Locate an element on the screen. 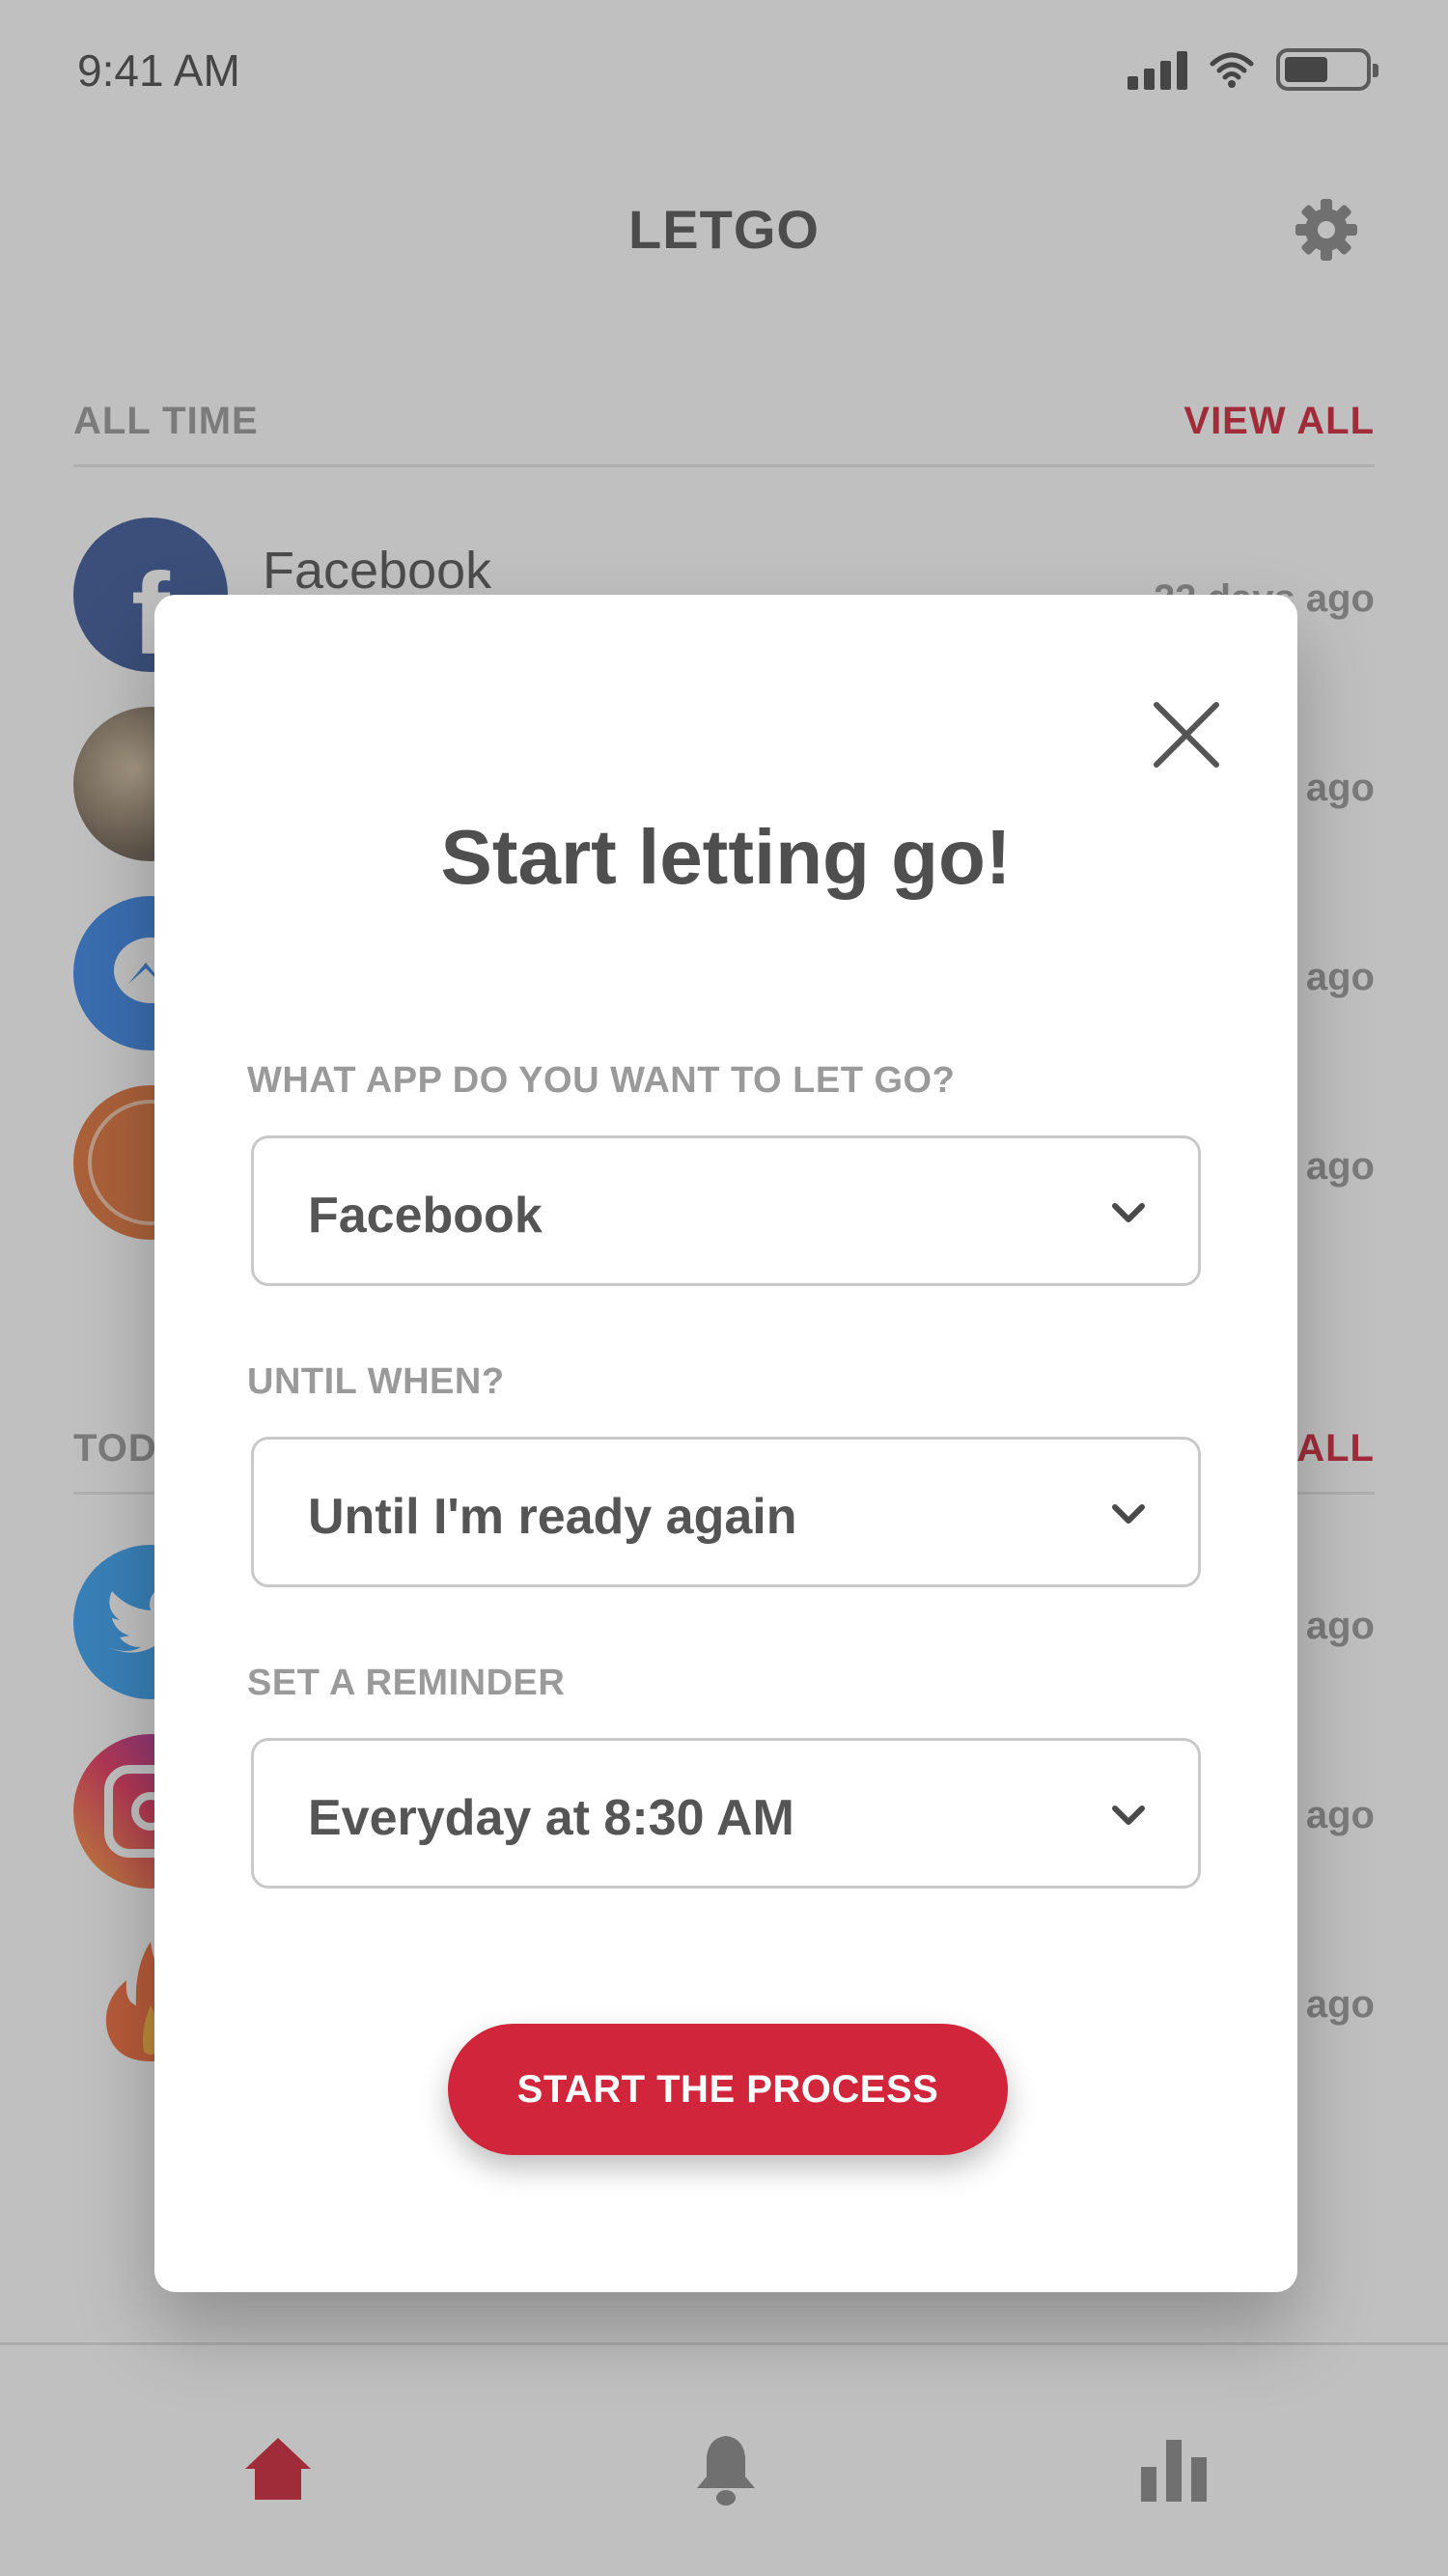  until-field-label: UNTIL WHEN? is located at coordinates (376, 1382).